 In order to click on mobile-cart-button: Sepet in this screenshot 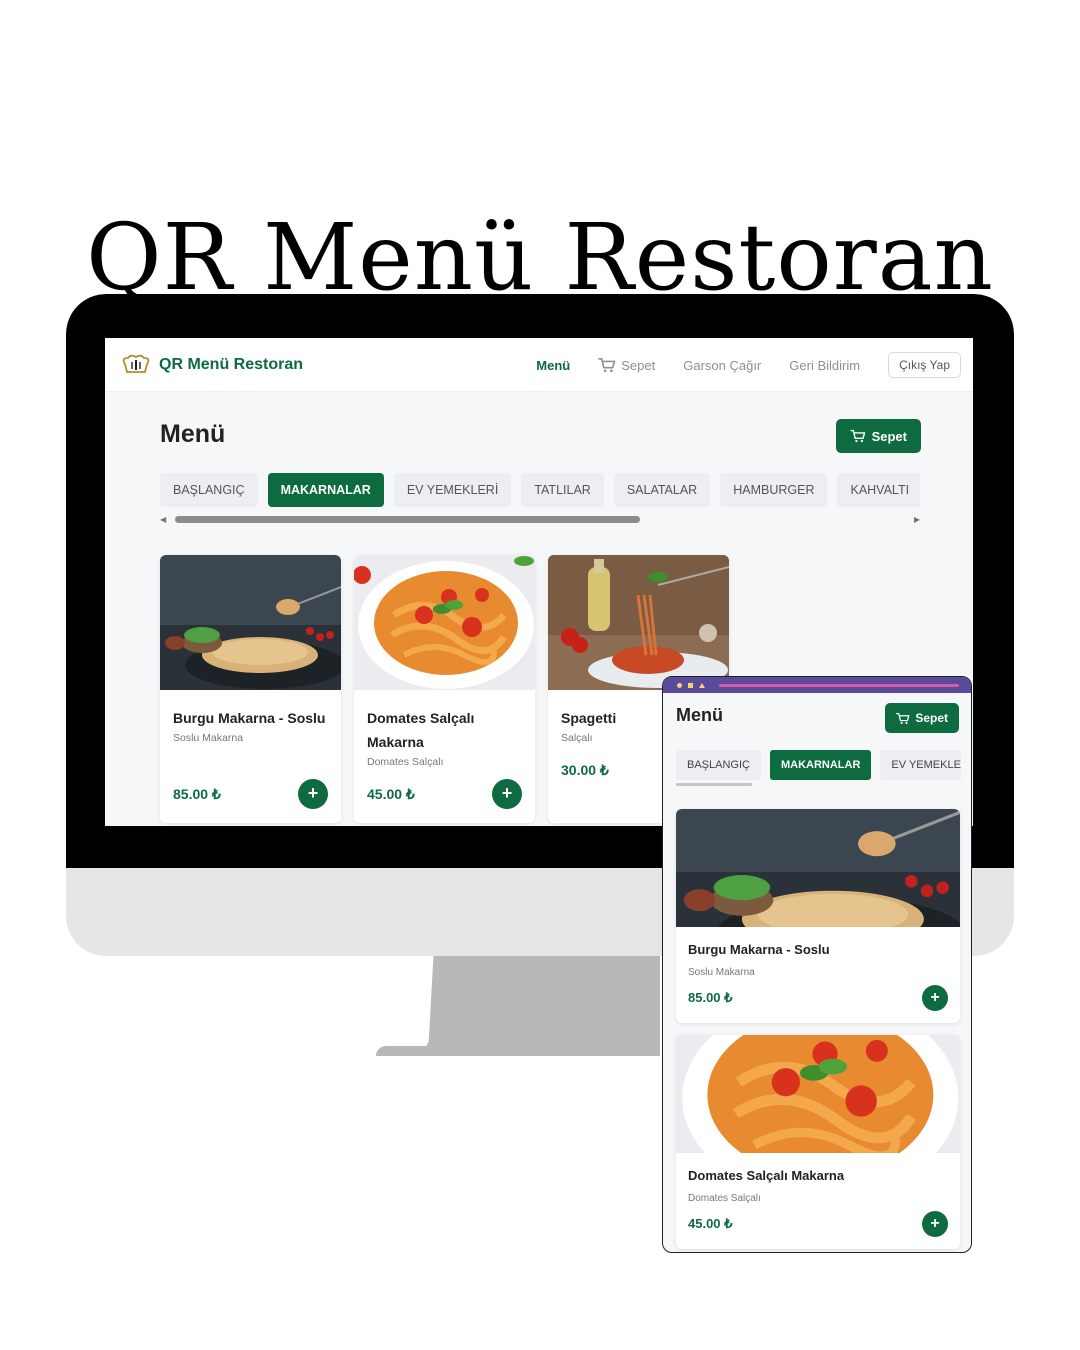, I will do `click(922, 718)`.